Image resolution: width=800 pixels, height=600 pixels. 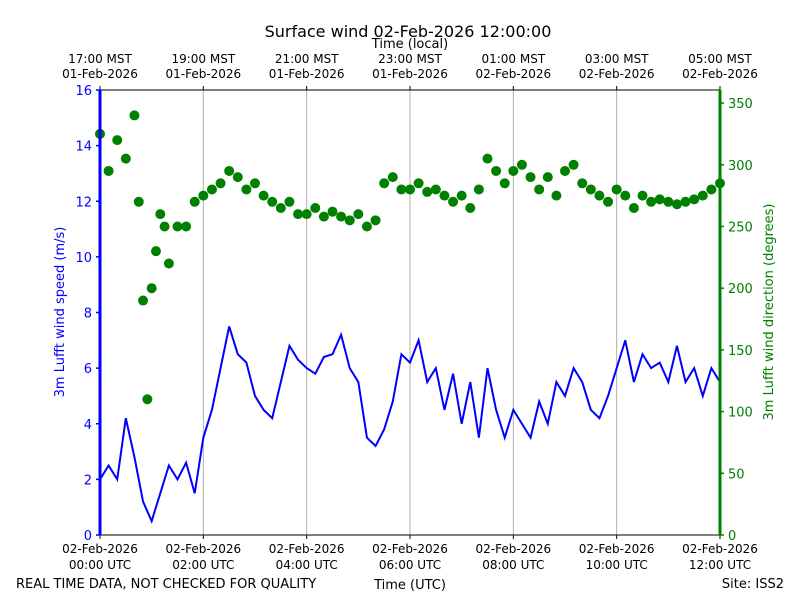 What do you see at coordinates (740, 166) in the screenshot?
I see `right-y-tick-label: 300` at bounding box center [740, 166].